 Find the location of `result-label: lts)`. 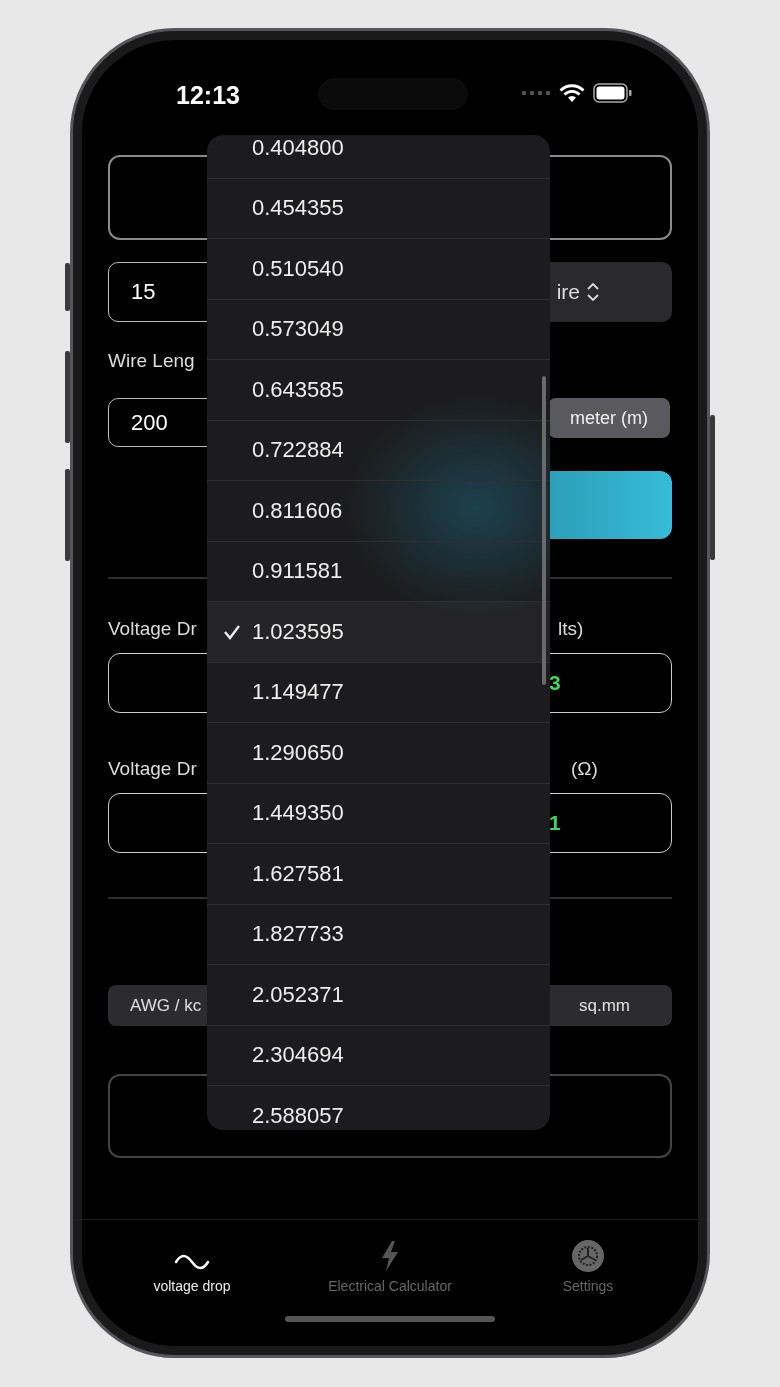

result-label: lts) is located at coordinates (571, 629).